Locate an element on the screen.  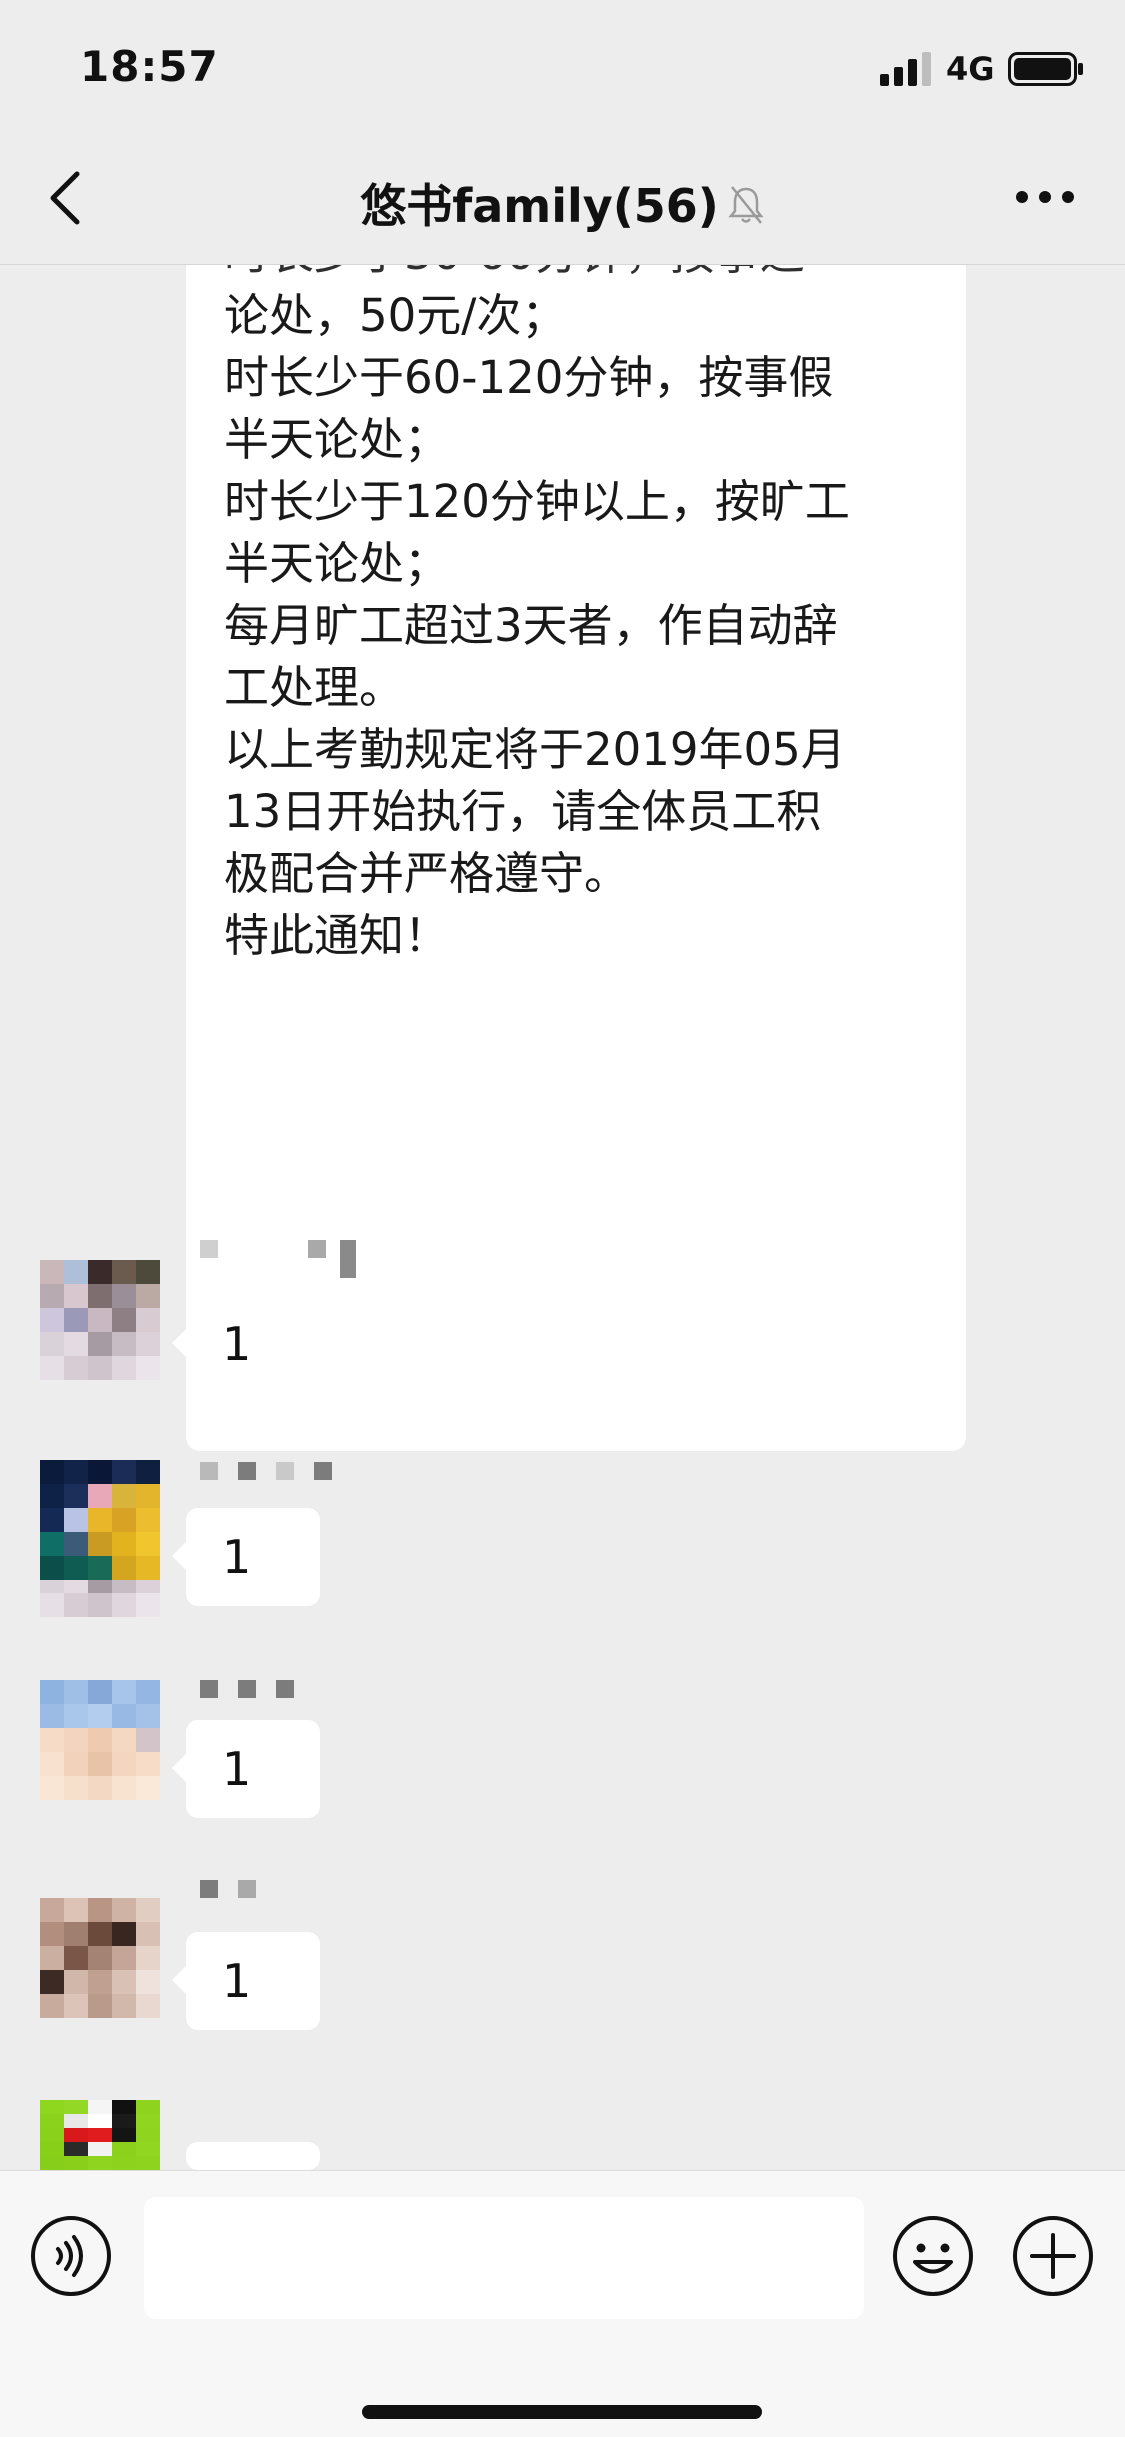
chat-title: 悠书family(56) is located at coordinates (539, 206).